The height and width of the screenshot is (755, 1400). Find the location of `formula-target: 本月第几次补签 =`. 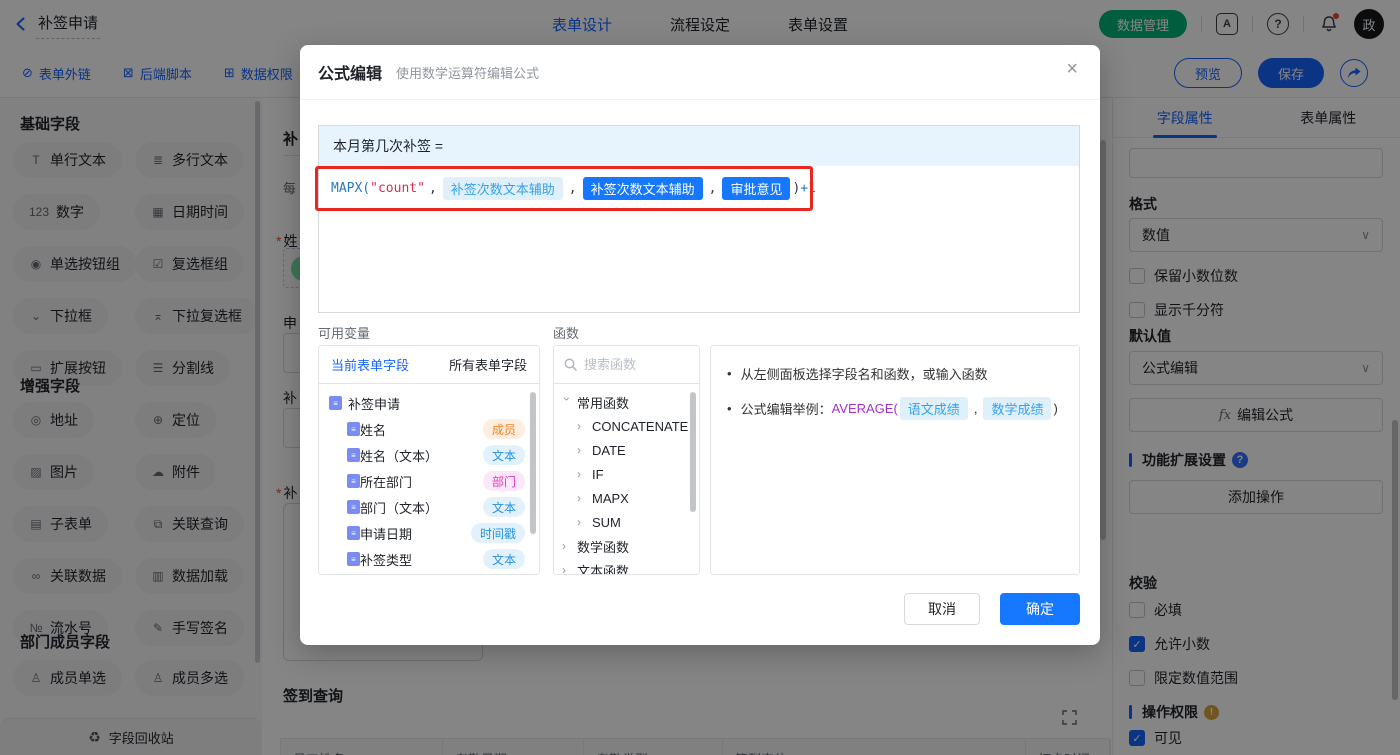

formula-target: 本月第几次补签 = is located at coordinates (699, 146).